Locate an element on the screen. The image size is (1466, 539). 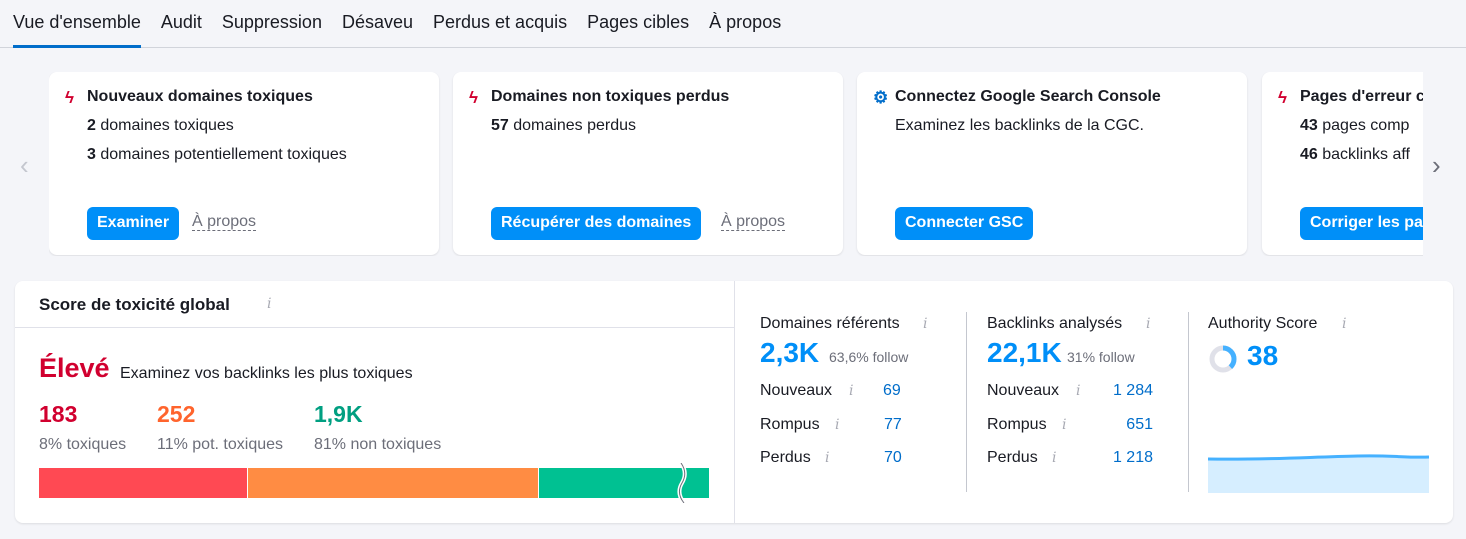
authority-donut is located at coordinates (1223, 359).